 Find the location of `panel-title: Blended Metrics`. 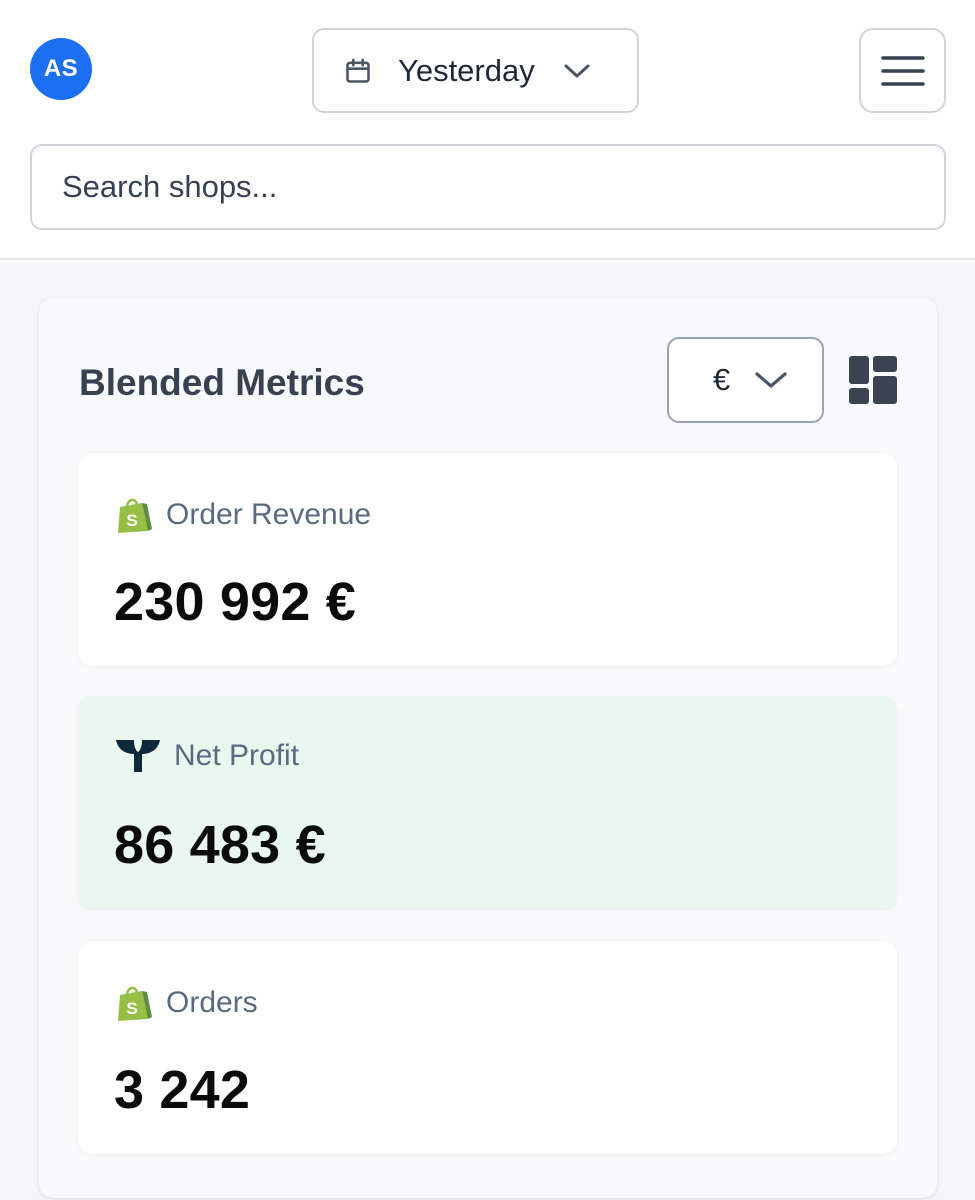

panel-title: Blended Metrics is located at coordinates (222, 382).